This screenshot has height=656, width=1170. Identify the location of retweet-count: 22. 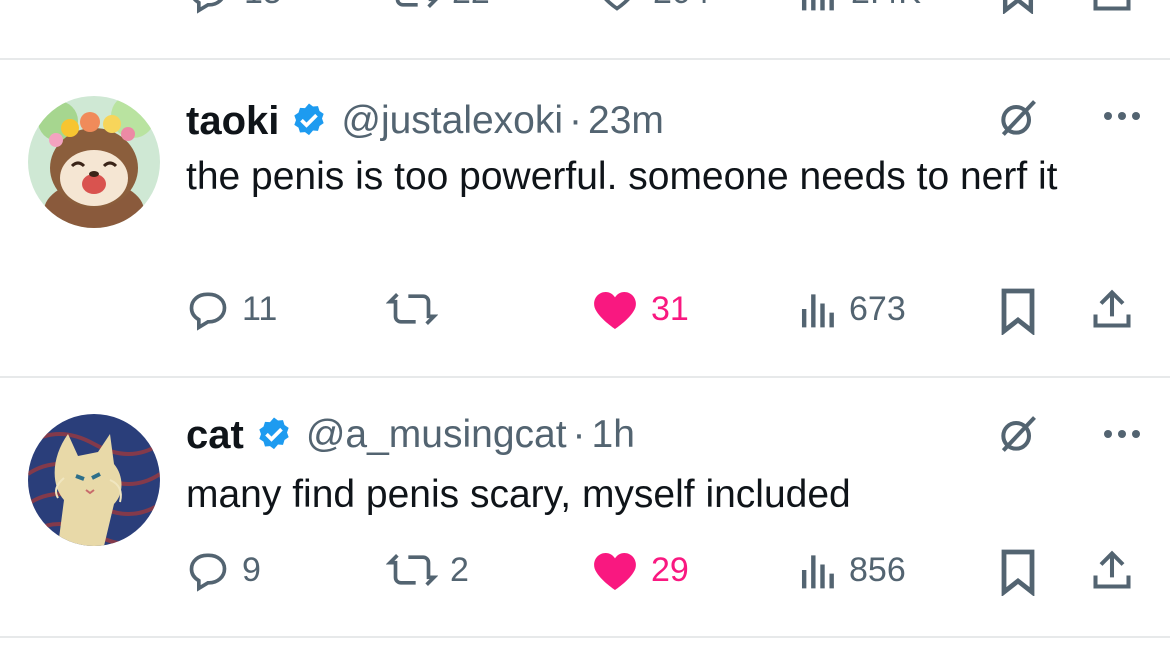
(471, 6).